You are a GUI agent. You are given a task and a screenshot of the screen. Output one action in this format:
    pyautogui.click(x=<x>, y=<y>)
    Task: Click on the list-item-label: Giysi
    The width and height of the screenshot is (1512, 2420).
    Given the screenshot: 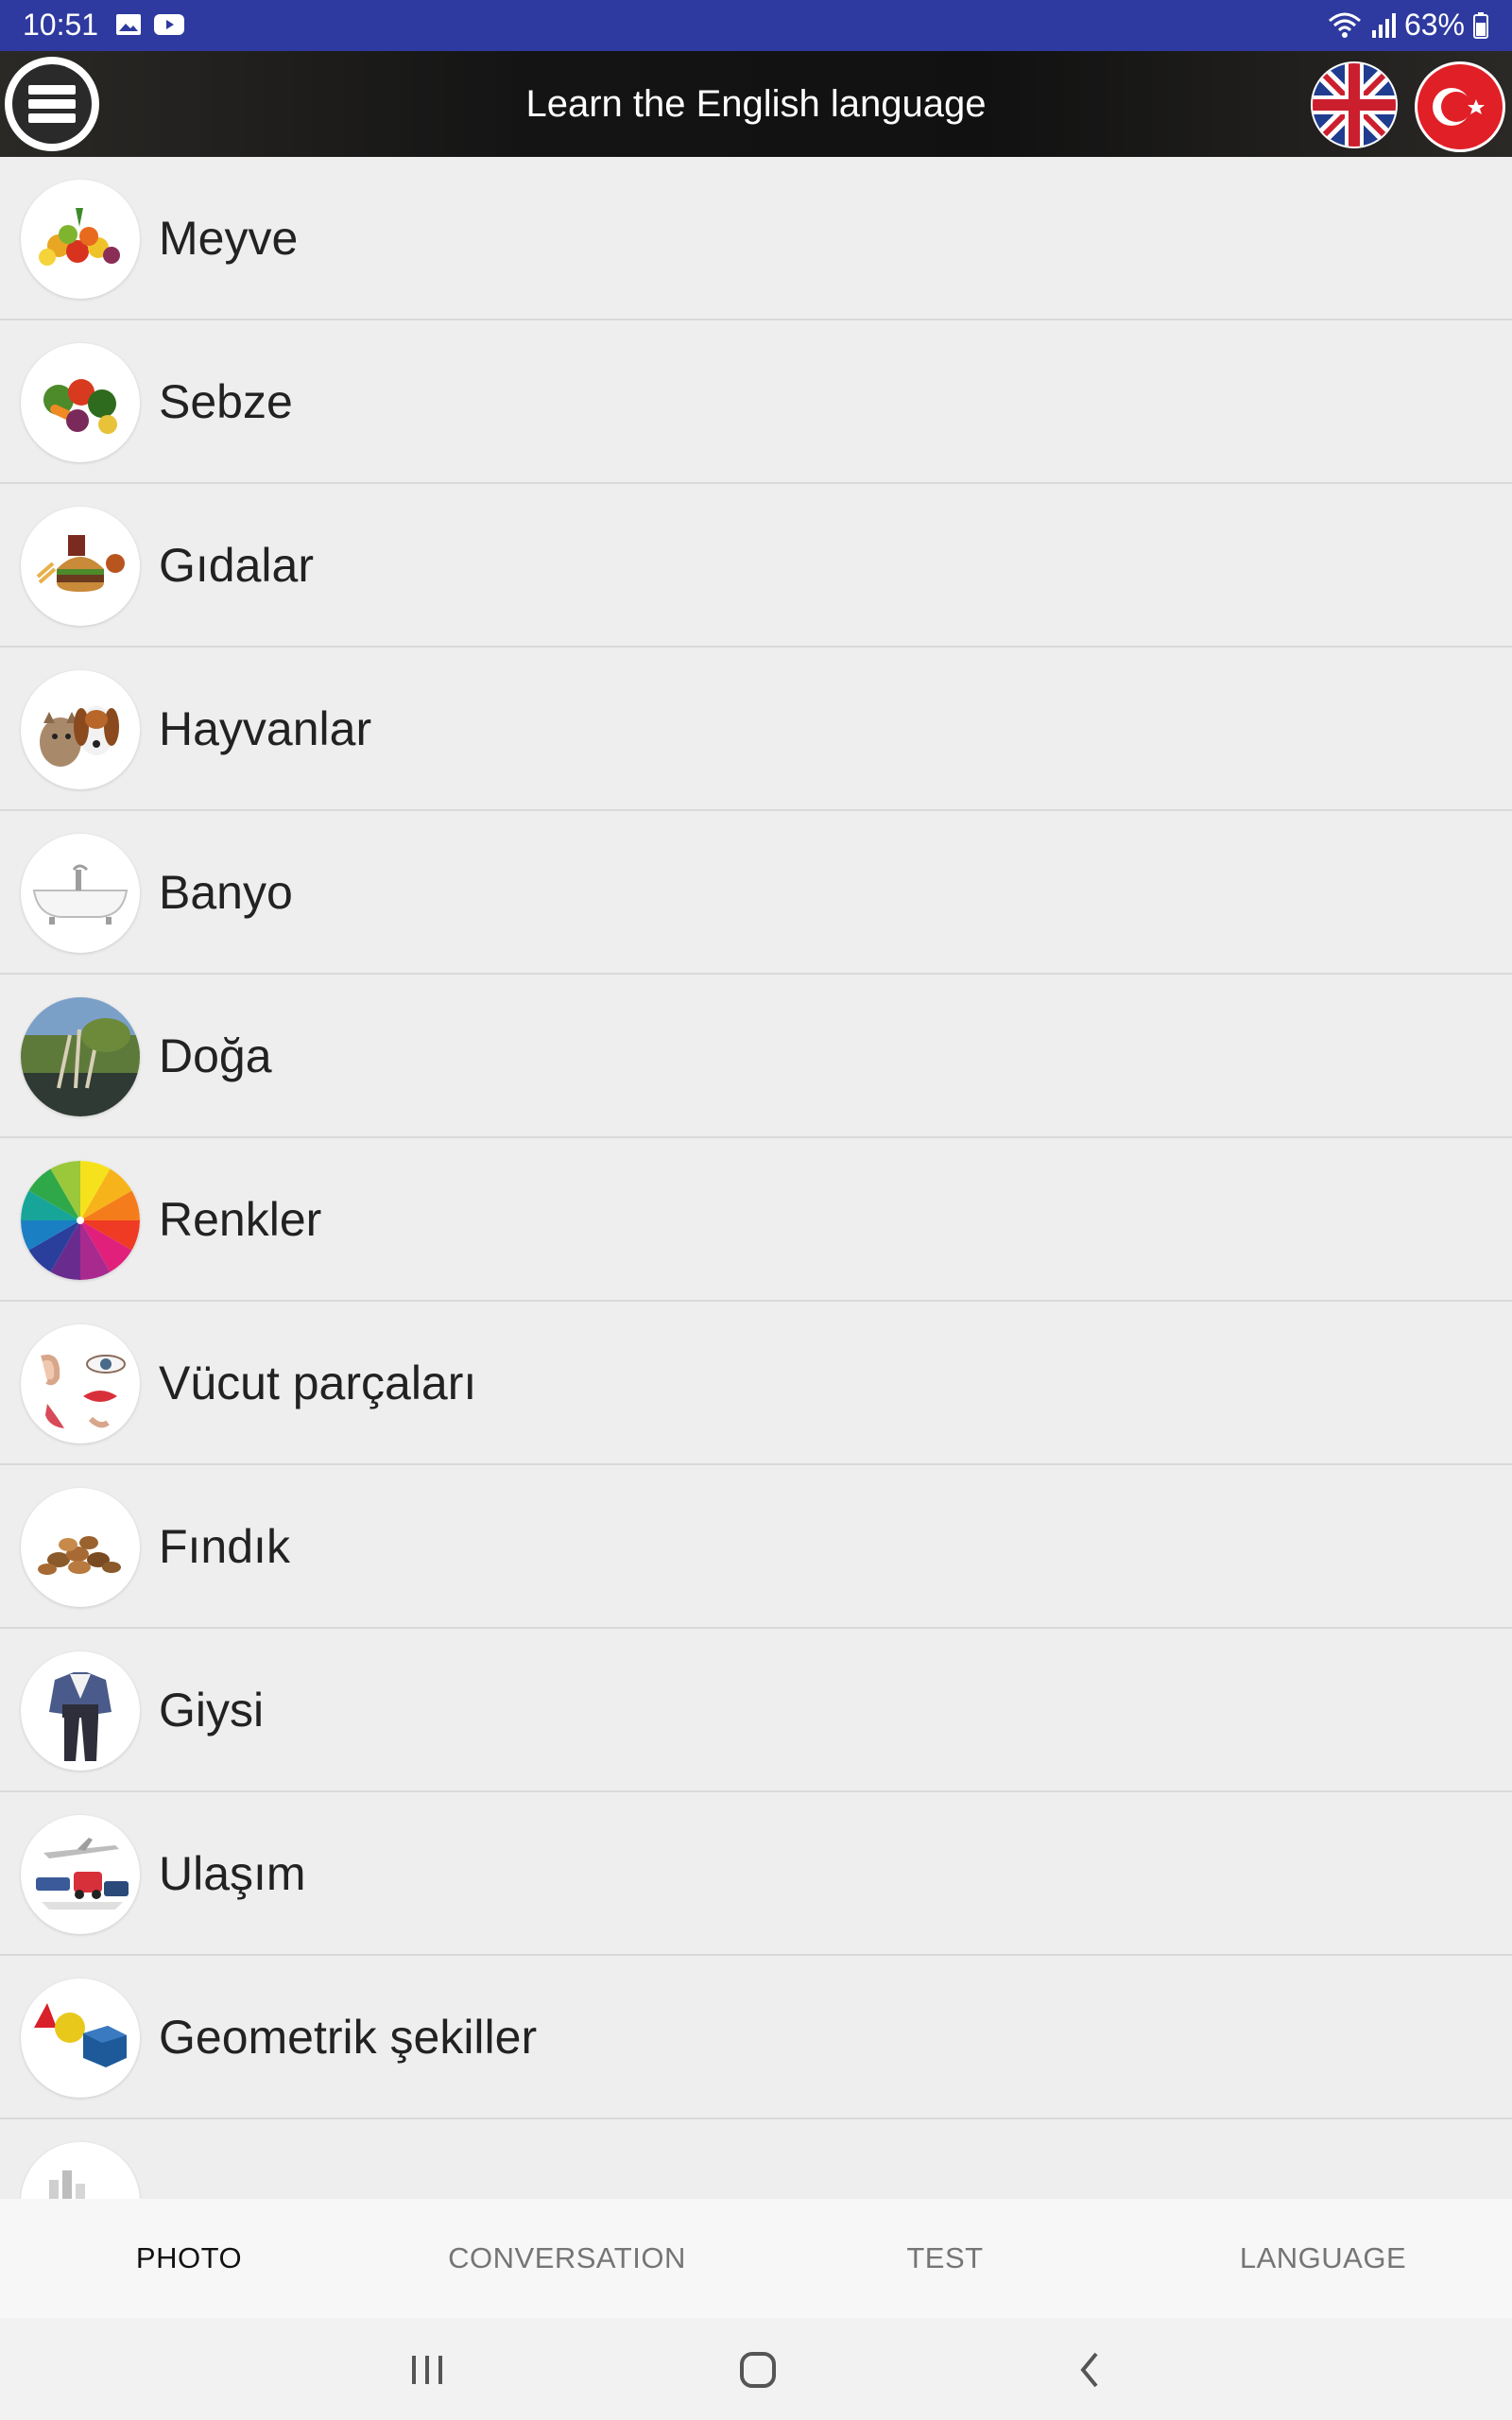 What is the action you would take?
    pyautogui.click(x=212, y=1710)
    